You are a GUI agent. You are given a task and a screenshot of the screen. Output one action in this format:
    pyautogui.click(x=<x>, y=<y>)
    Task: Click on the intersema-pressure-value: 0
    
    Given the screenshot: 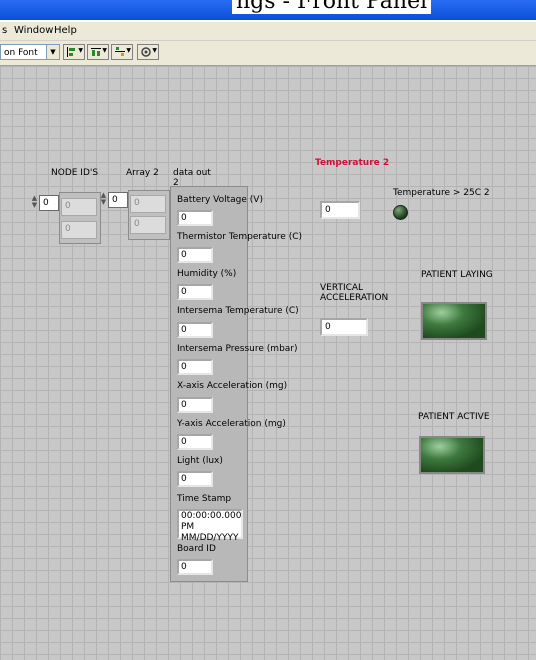 What is the action you would take?
    pyautogui.click(x=195, y=367)
    